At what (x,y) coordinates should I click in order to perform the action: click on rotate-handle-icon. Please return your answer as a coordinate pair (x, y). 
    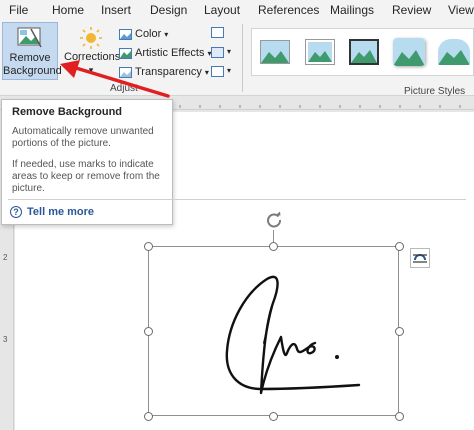
    Looking at the image, I should click on (274, 220).